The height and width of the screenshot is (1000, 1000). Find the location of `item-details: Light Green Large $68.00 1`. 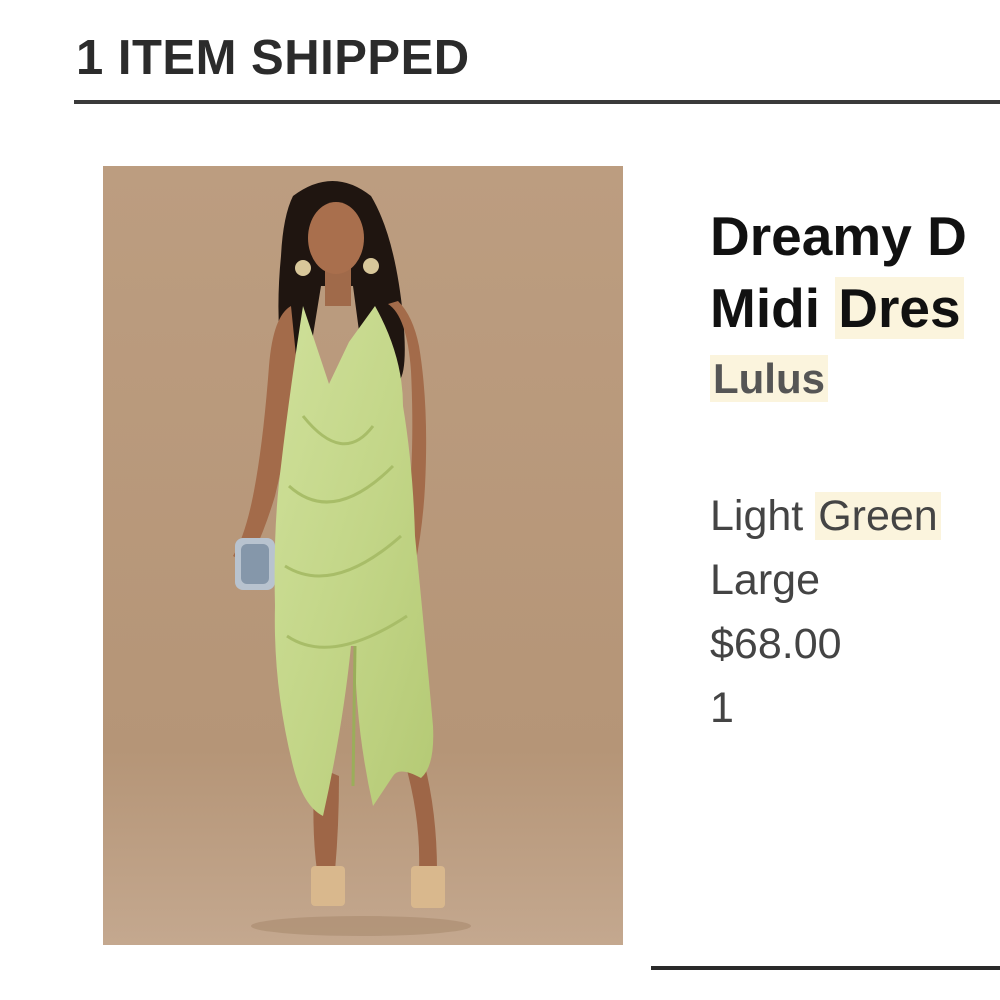

item-details: Light Green Large $68.00 1 is located at coordinates (825, 612).